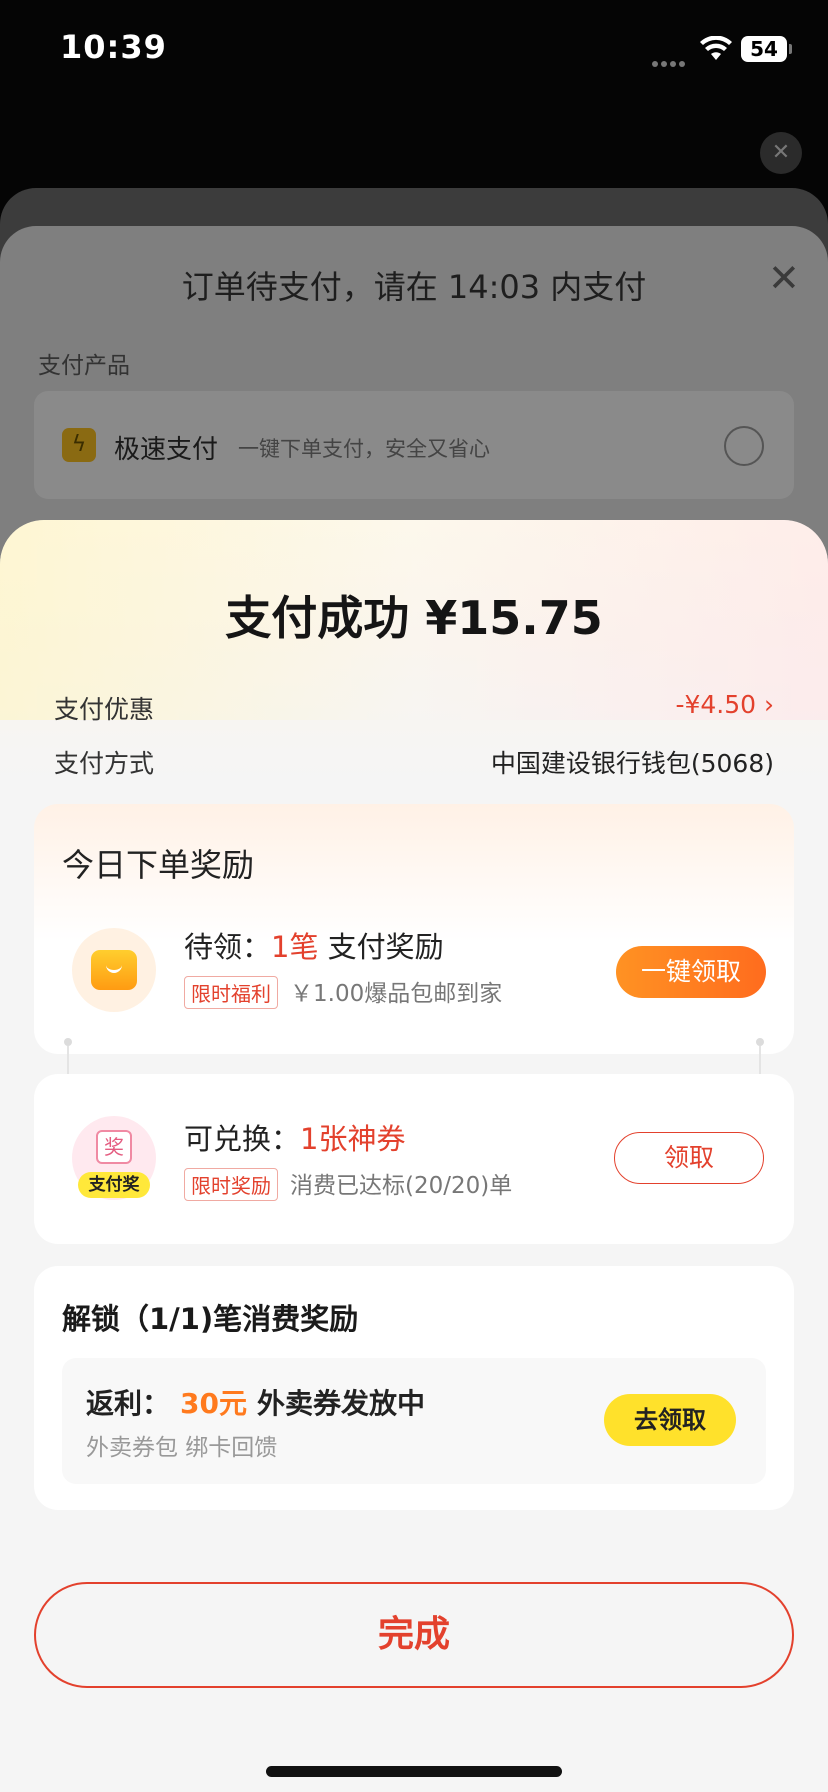 Image resolution: width=828 pixels, height=1792 pixels. What do you see at coordinates (231, 992) in the screenshot?
I see `limited-welfare-tag: 限时福利` at bounding box center [231, 992].